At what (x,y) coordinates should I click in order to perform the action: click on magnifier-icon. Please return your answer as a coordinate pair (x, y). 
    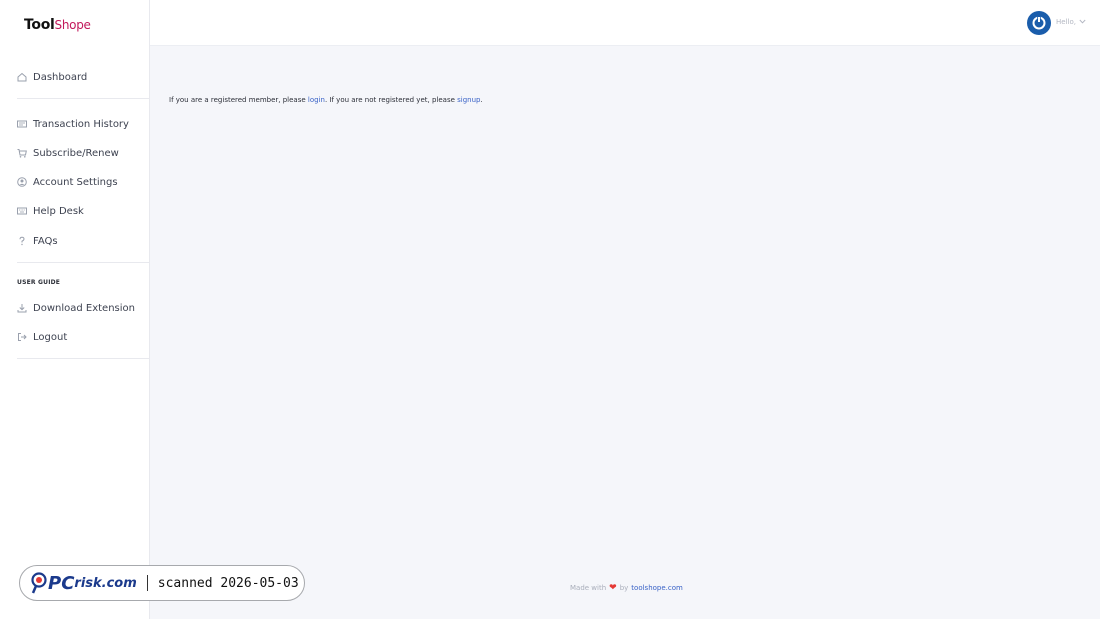
    Looking at the image, I should click on (39, 583).